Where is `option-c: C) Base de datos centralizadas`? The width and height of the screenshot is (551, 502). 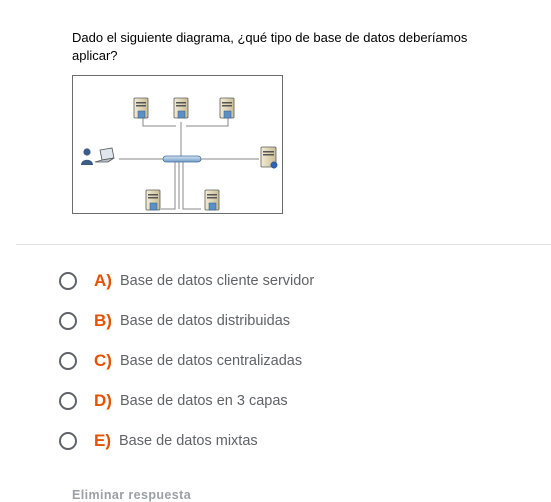 option-c: C) Base de datos centralizadas is located at coordinates (256, 361).